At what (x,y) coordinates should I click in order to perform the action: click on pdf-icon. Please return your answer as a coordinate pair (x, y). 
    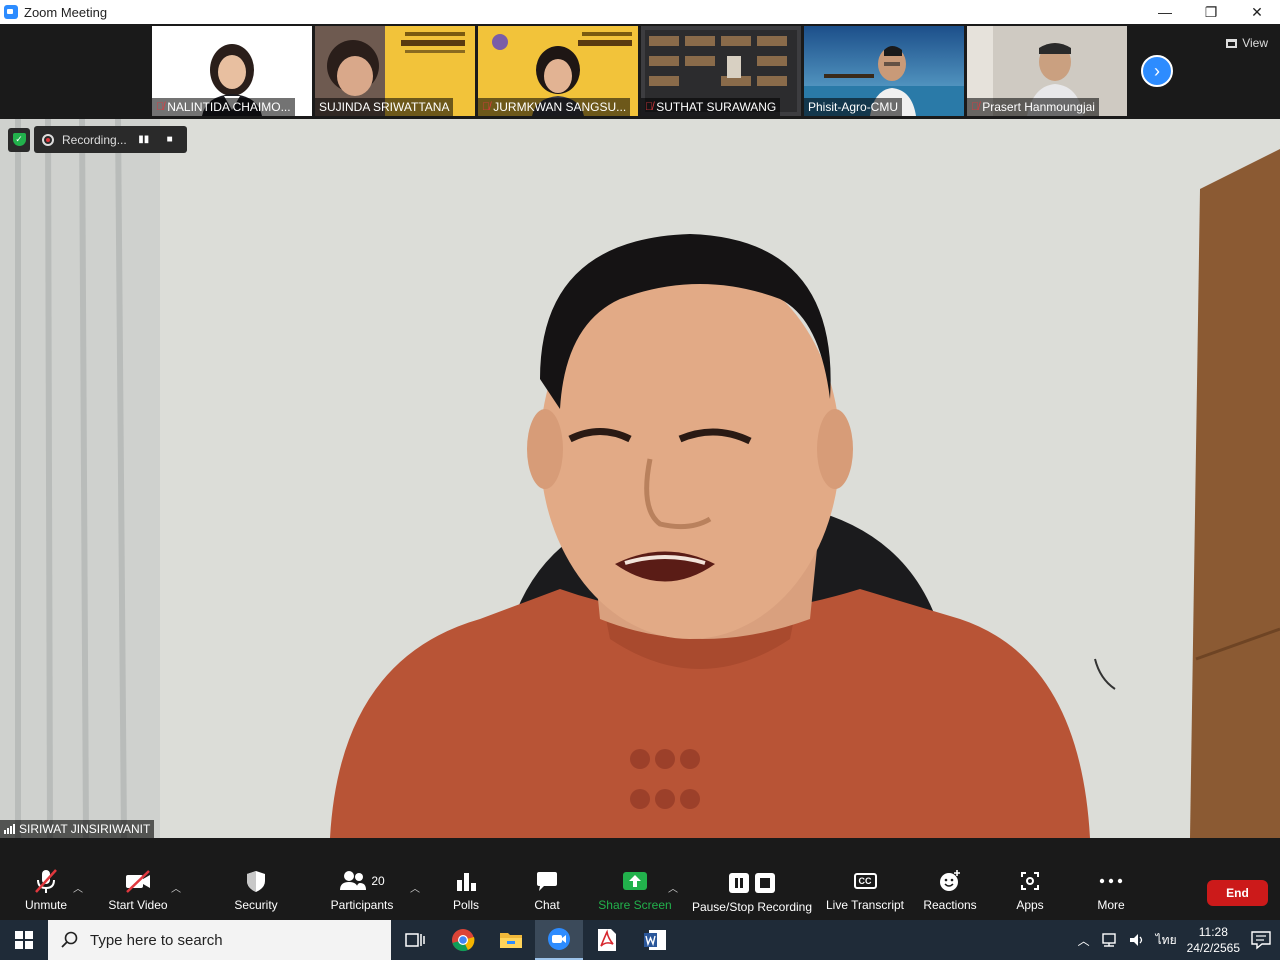
    Looking at the image, I should click on (607, 940).